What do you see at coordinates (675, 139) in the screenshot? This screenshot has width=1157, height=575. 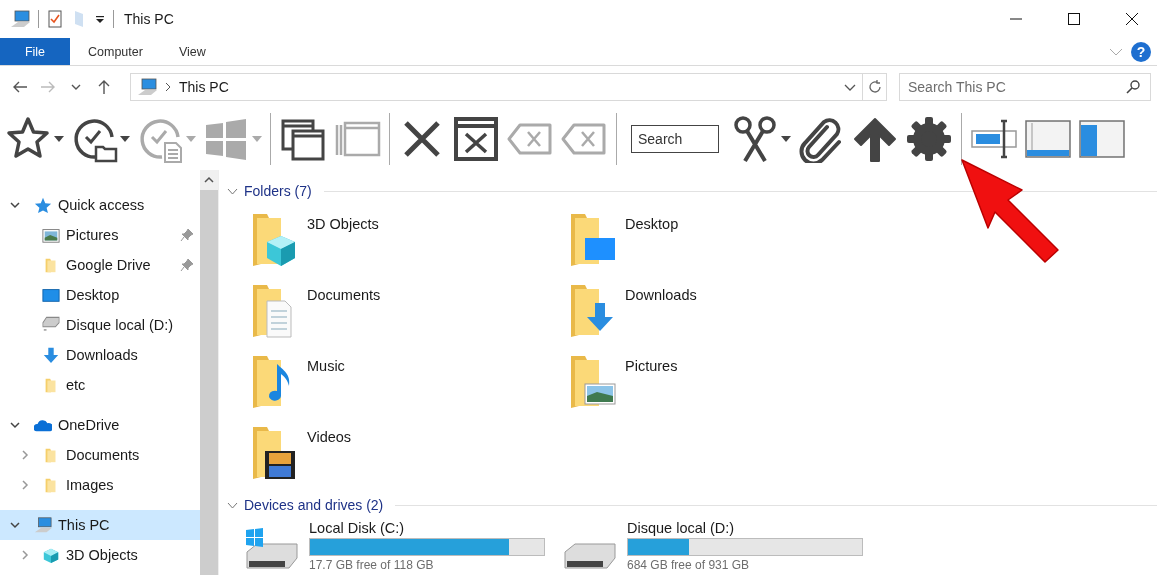 I see `search-field: Search` at bounding box center [675, 139].